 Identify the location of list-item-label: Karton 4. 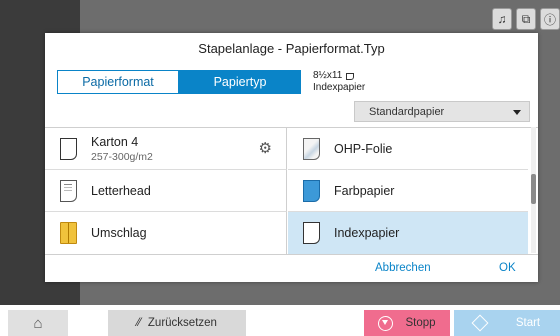
(115, 141).